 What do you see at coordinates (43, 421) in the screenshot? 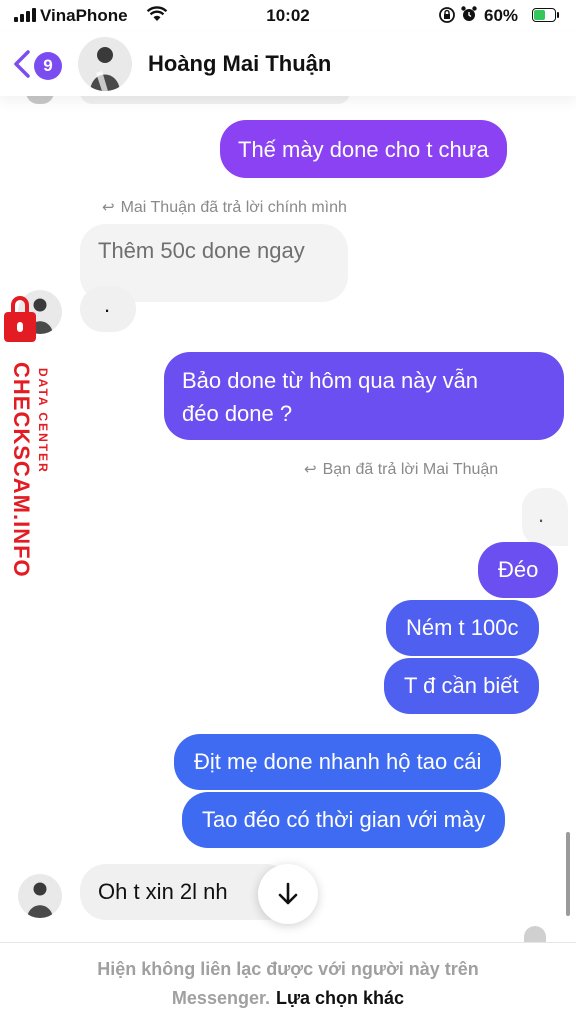
I see `watermark-subtitle: DATA CENTER` at bounding box center [43, 421].